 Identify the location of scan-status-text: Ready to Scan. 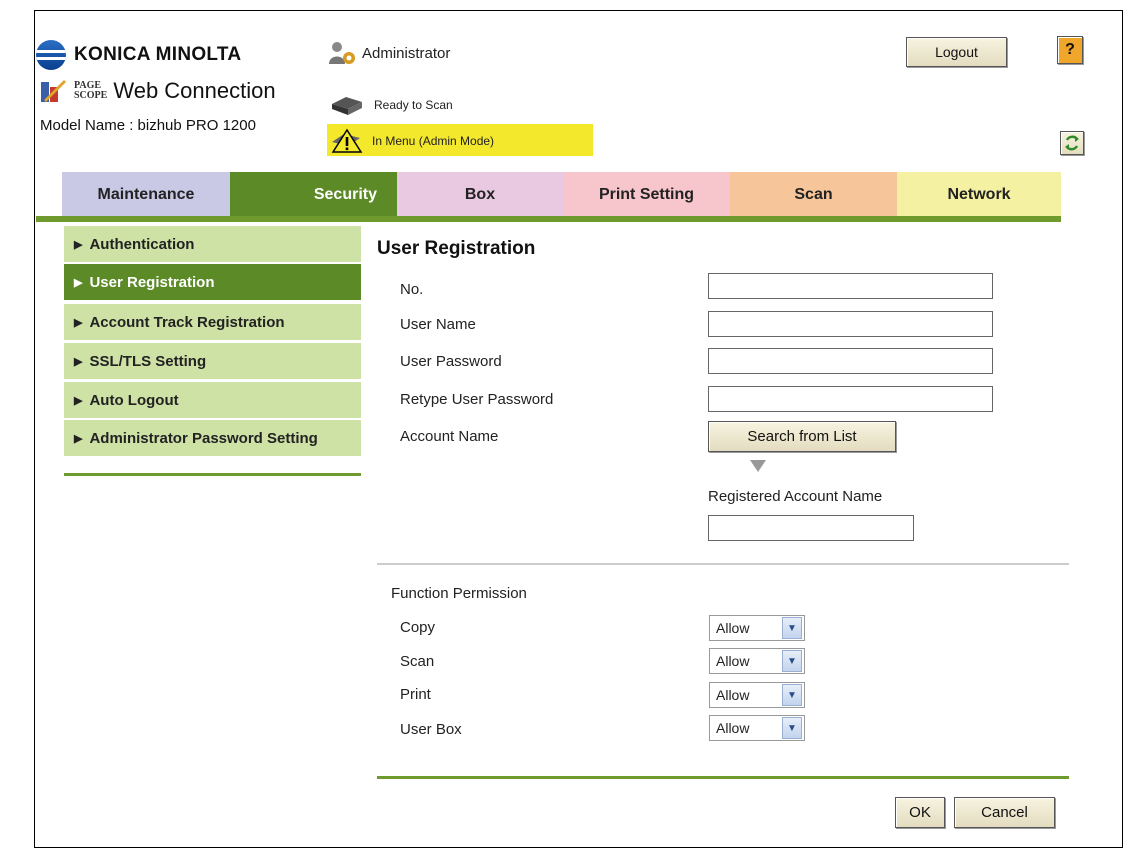
(413, 105).